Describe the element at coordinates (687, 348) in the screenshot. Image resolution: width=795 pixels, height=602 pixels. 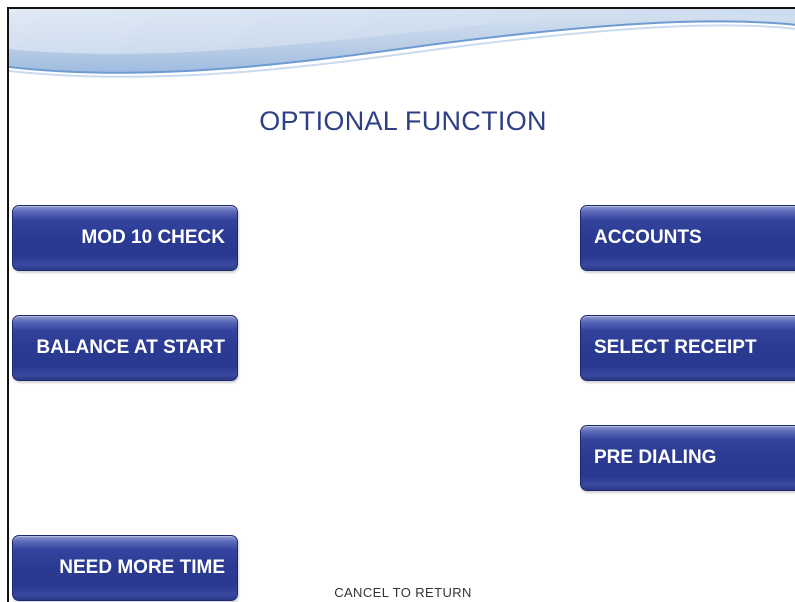
I see `select-receipt-button: SELECT RECEIPT` at that location.